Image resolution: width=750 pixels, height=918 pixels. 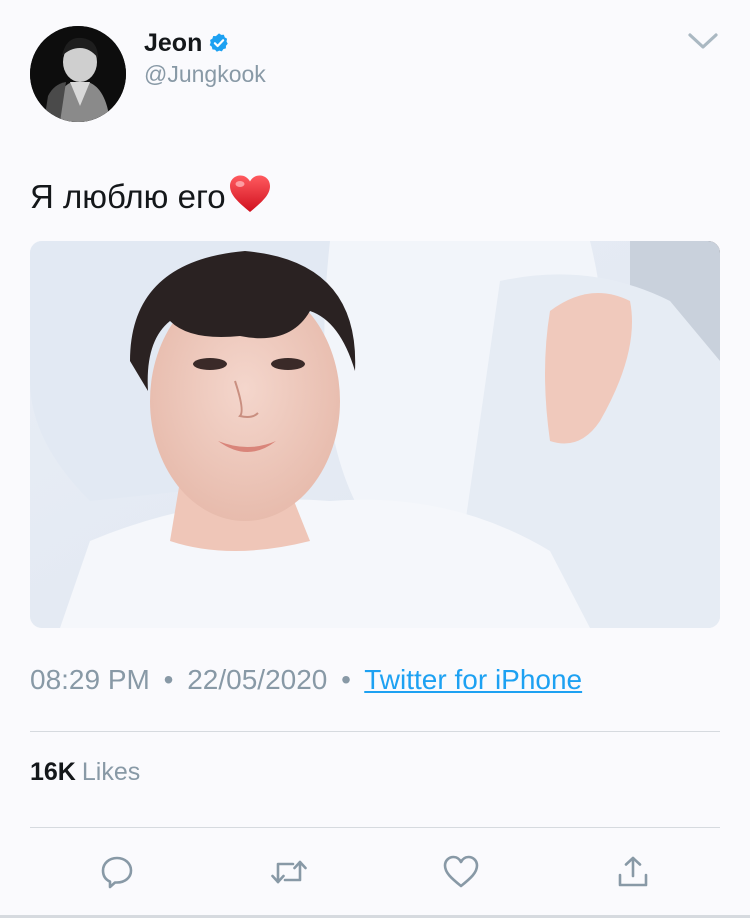 What do you see at coordinates (375, 872) in the screenshot?
I see `tweet-actions` at bounding box center [375, 872].